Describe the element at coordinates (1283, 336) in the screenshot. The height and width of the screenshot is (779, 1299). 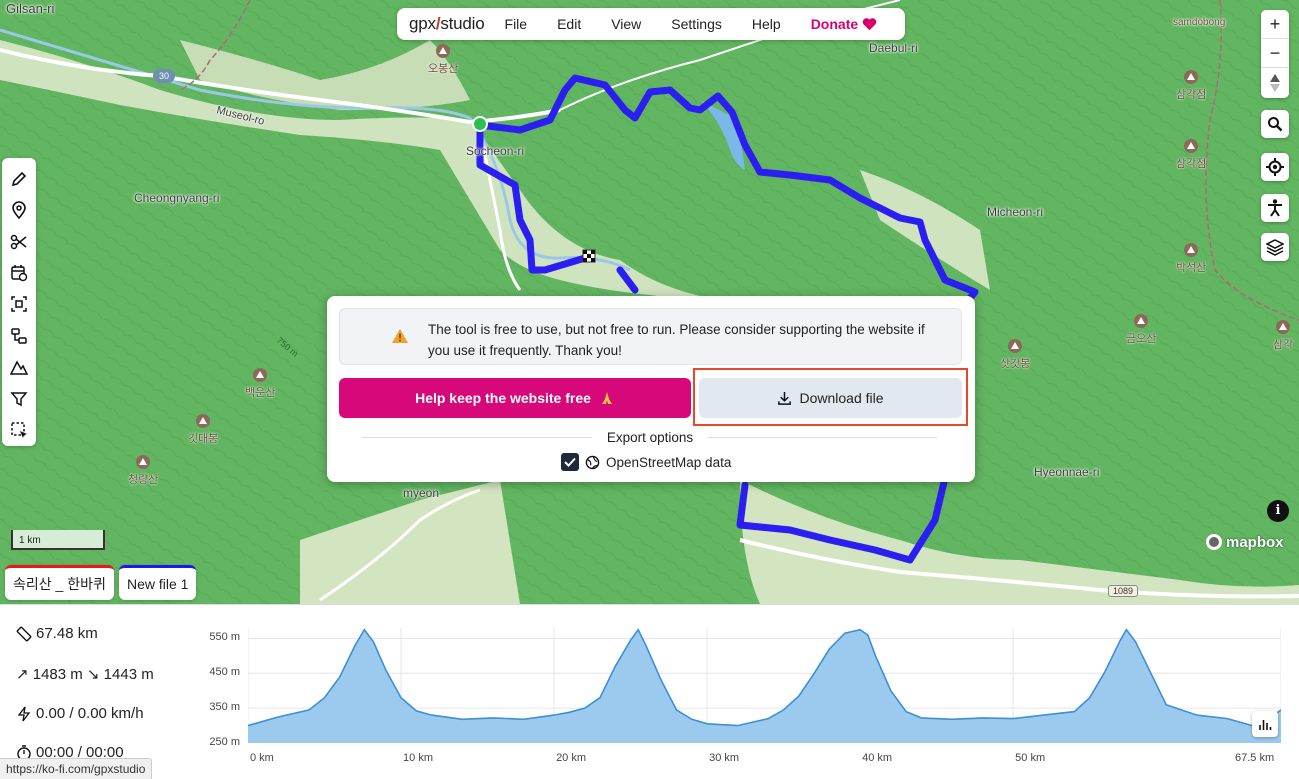
I see `peak-marker-samgak-right: 삼각` at that location.